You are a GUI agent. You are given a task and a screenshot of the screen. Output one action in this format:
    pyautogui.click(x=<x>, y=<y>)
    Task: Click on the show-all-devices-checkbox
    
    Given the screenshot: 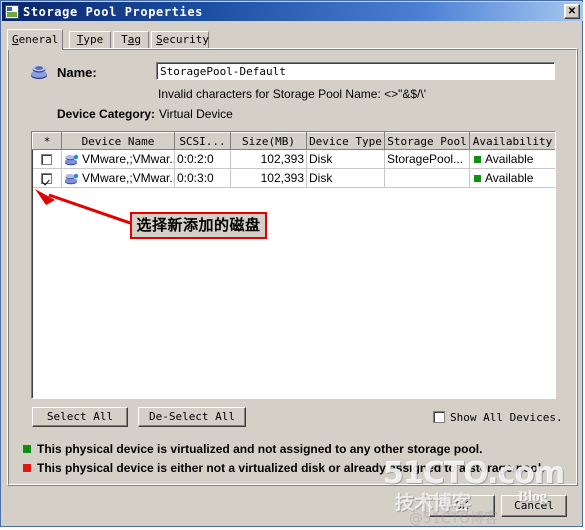 What is the action you would take?
    pyautogui.click(x=439, y=417)
    